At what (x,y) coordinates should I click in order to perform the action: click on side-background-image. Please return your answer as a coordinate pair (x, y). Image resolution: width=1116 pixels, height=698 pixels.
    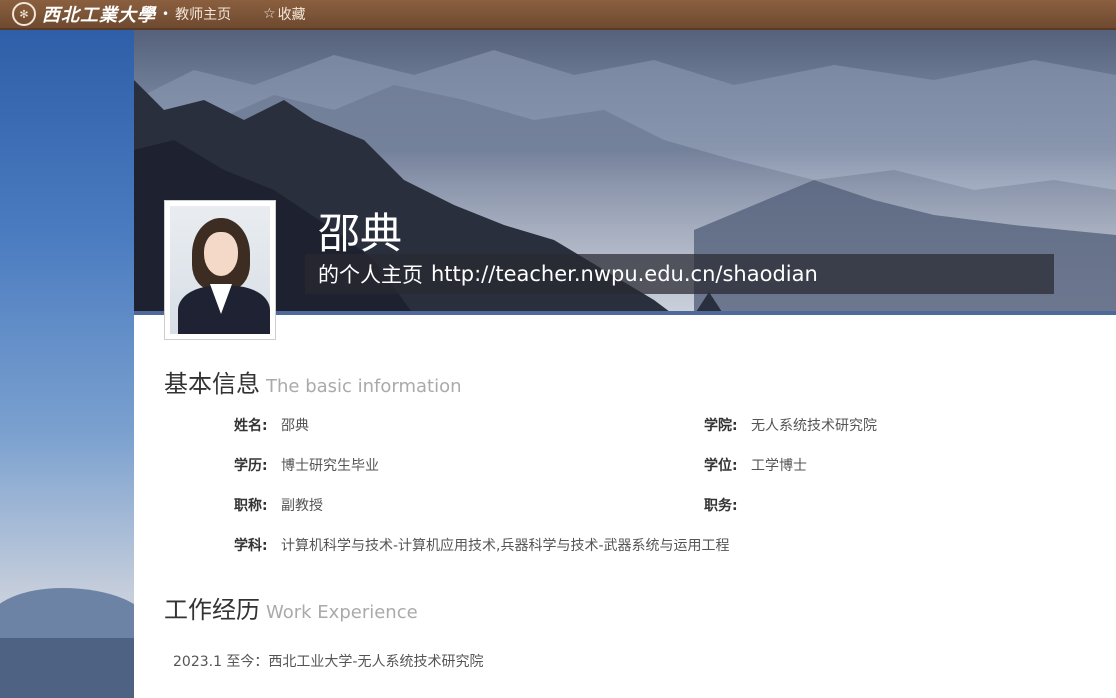
    Looking at the image, I should click on (67, 364).